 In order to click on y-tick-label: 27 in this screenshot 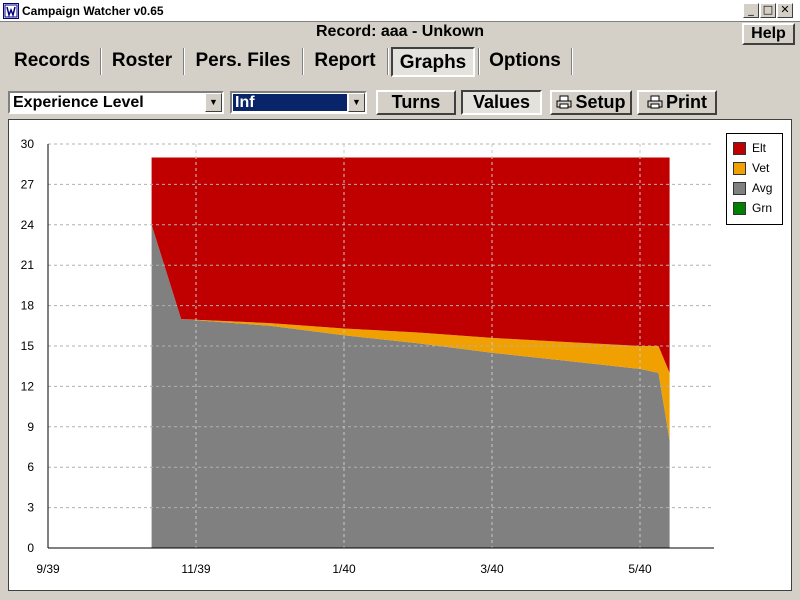, I will do `click(28, 184)`.